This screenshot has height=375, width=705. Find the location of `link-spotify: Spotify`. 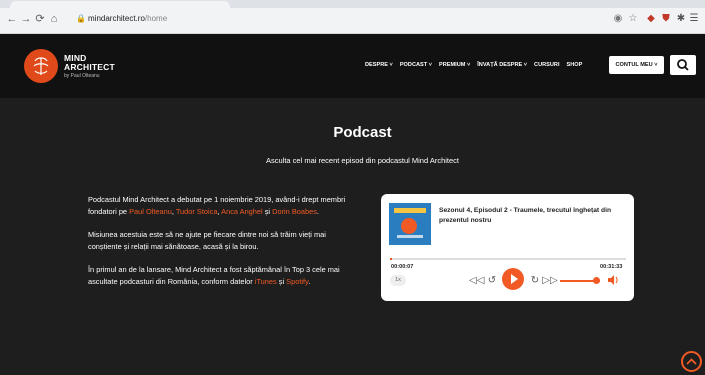

link-spotify: Spotify is located at coordinates (297, 281).